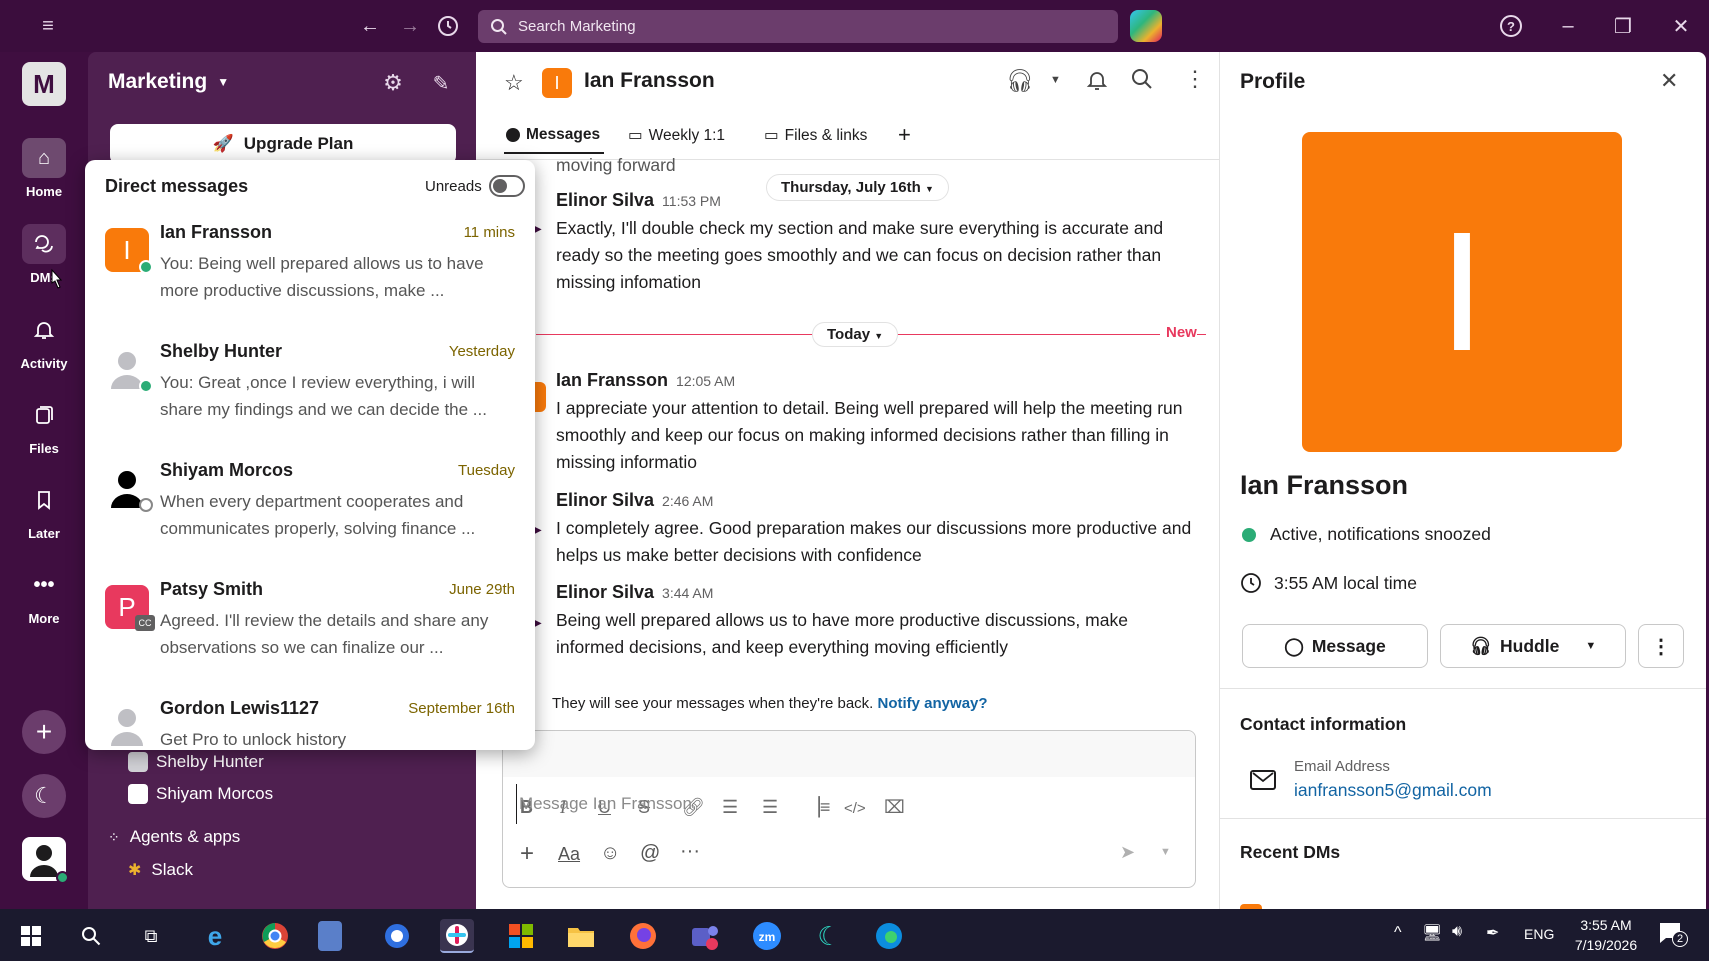  Describe the element at coordinates (397, 936) in the screenshot. I see `browser-icon` at that location.